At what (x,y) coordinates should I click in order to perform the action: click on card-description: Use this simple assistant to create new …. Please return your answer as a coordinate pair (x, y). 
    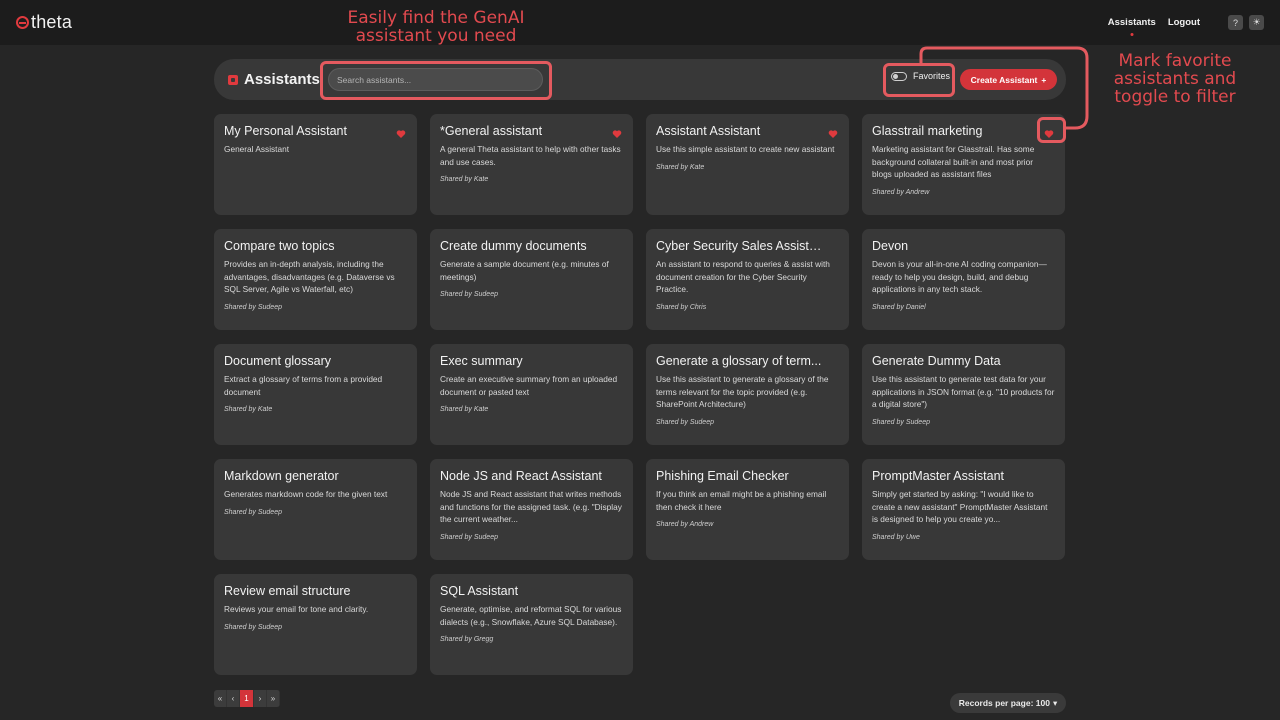
    Looking at the image, I should click on (745, 149).